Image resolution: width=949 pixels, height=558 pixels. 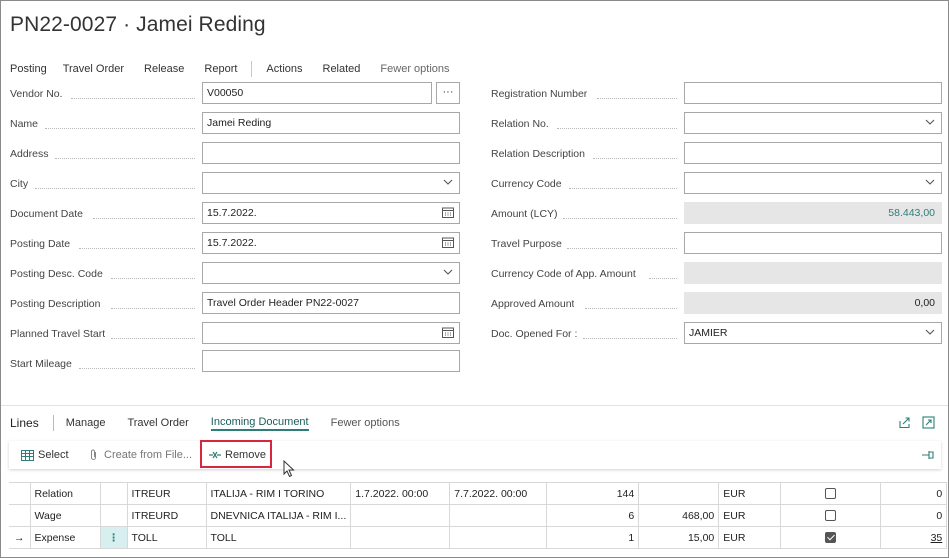 I want to click on address-input, so click(x=331, y=153).